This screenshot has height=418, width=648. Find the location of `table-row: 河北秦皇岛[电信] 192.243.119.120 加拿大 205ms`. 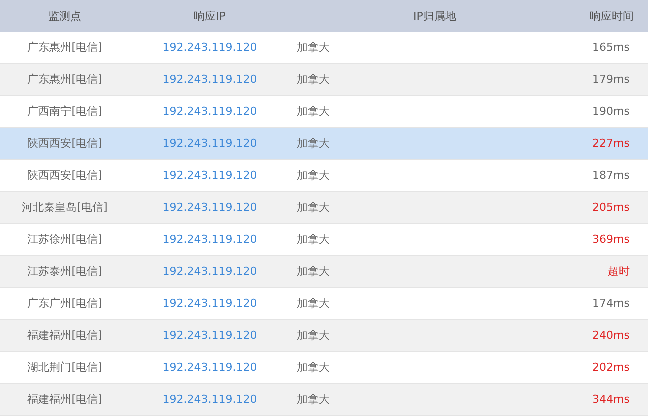

table-row: 河北秦皇岛[电信] 192.243.119.120 加拿大 205ms is located at coordinates (324, 208).